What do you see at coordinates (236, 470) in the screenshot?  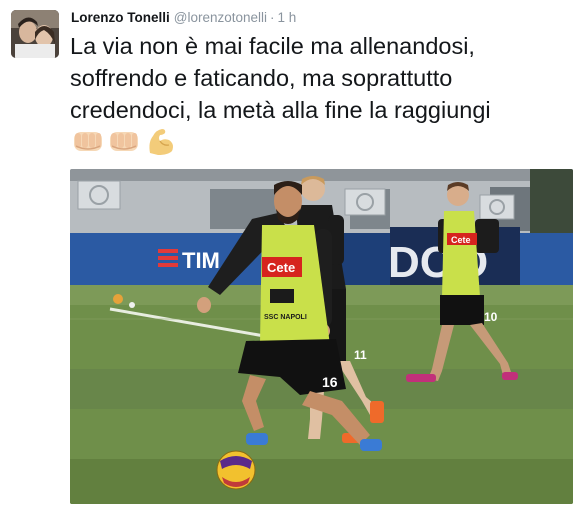 I see `football` at bounding box center [236, 470].